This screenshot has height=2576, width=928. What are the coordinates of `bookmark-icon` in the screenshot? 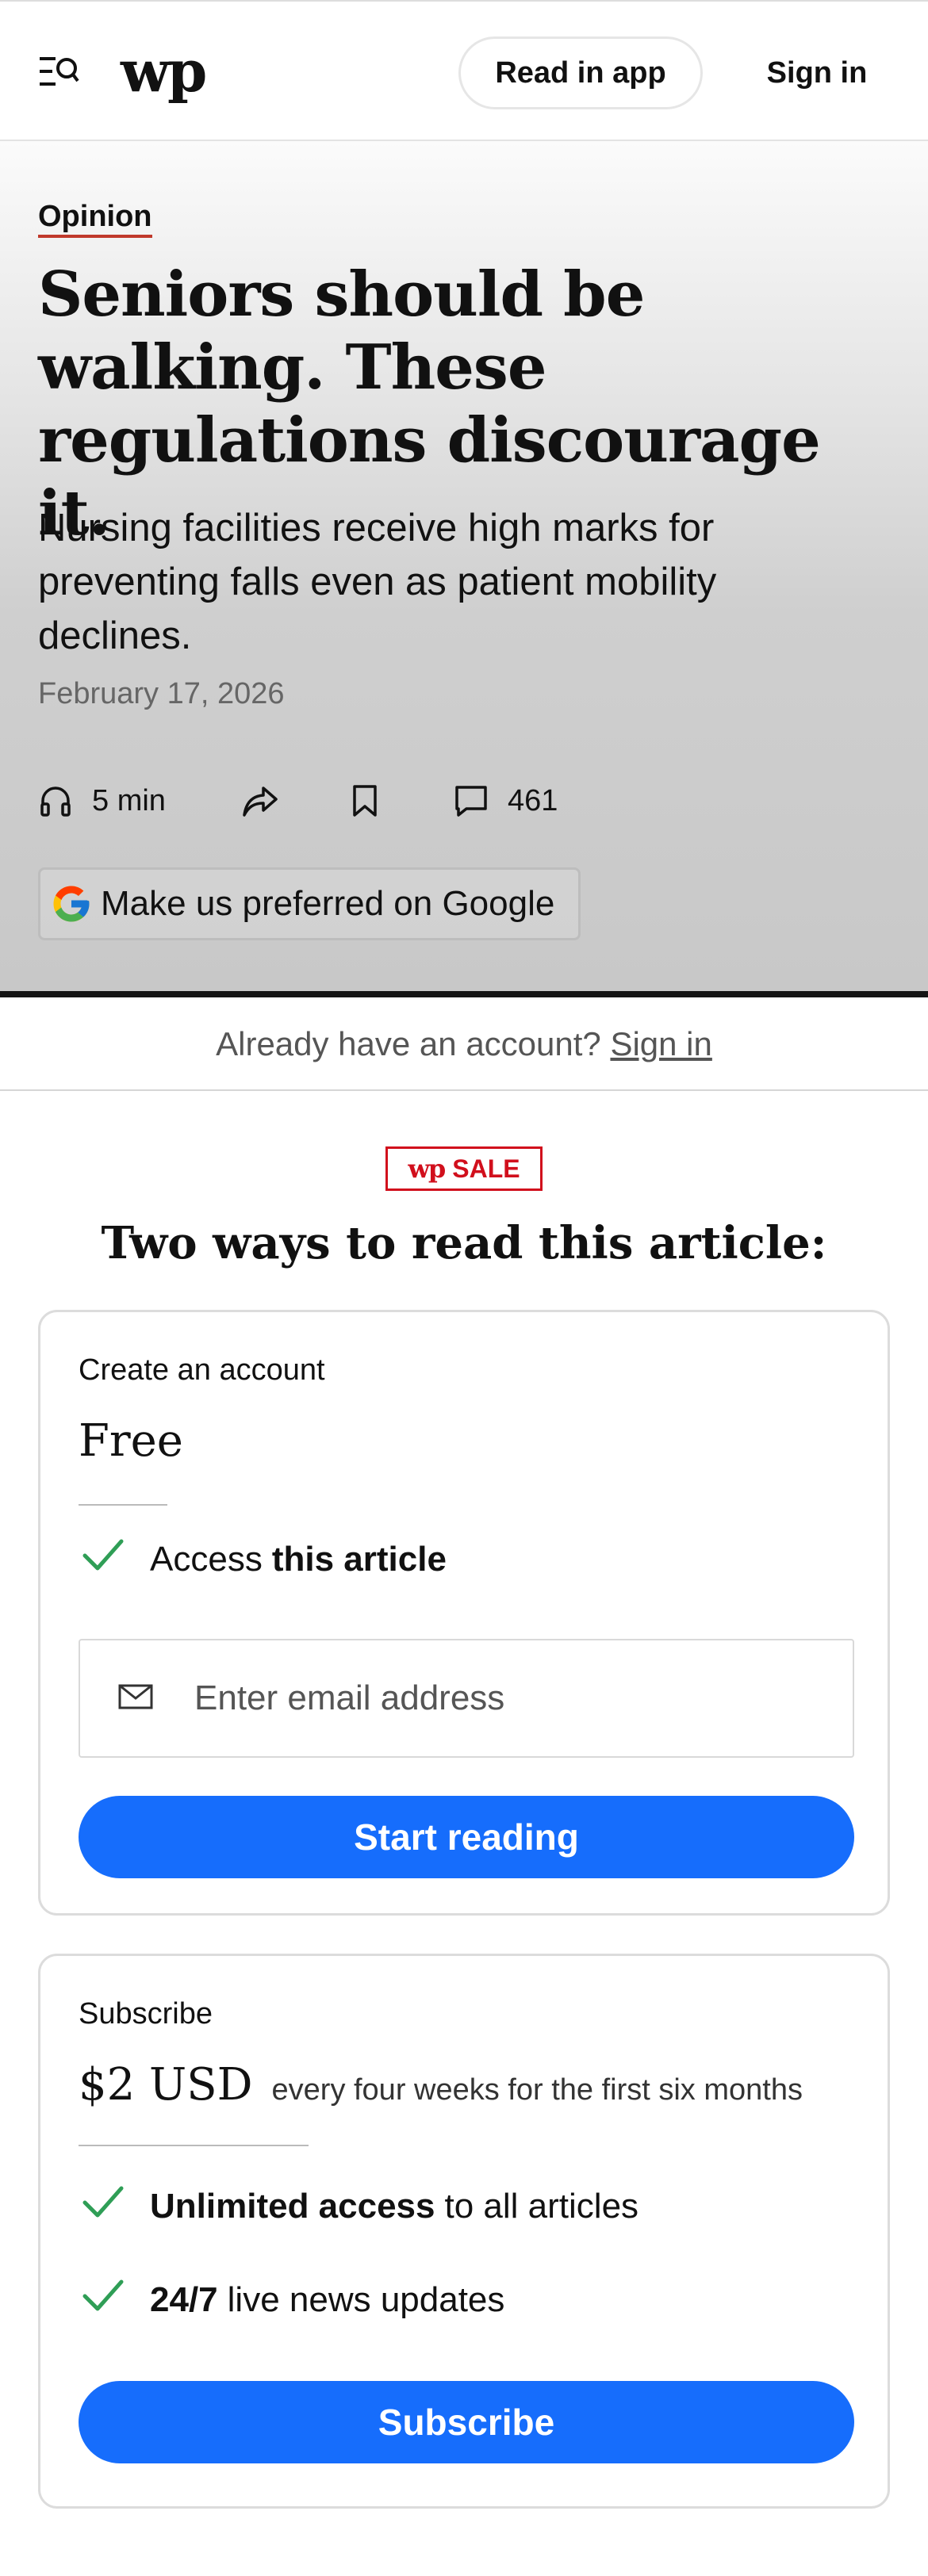 It's located at (365, 800).